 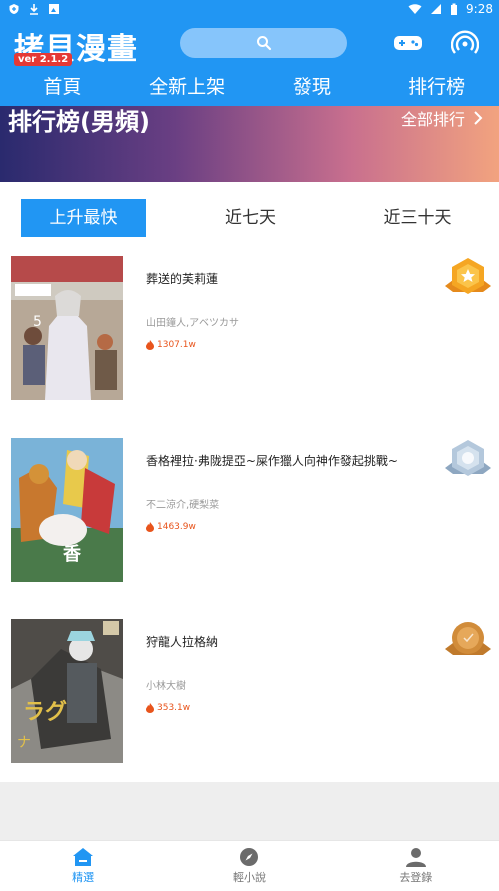 What do you see at coordinates (72, 554) in the screenshot?
I see `svg-text: 香` at bounding box center [72, 554].